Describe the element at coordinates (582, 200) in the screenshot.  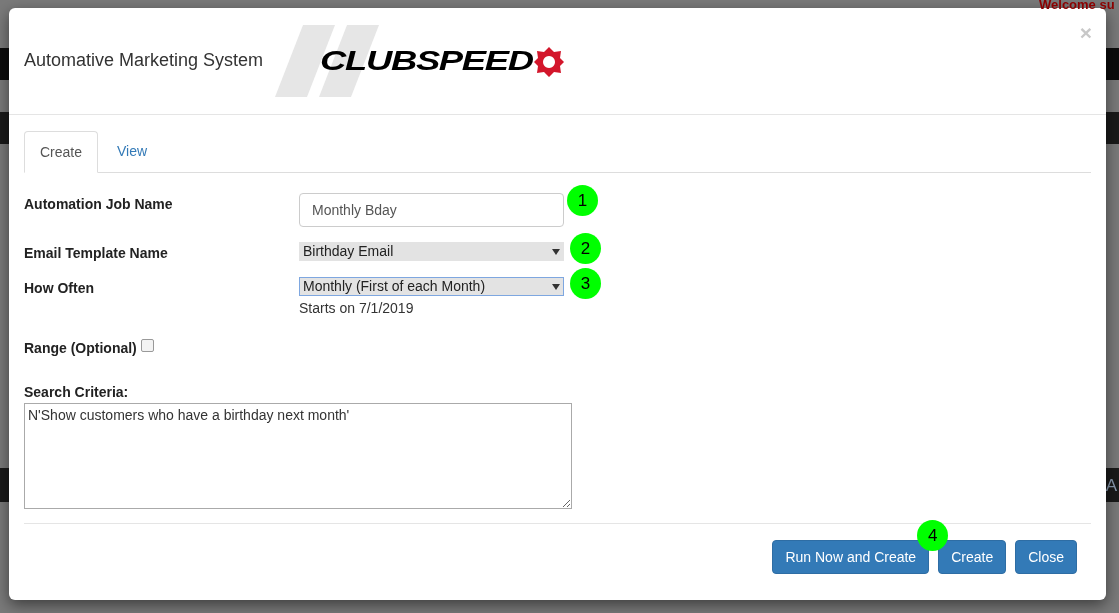
I see `callout-badge: 1` at that location.